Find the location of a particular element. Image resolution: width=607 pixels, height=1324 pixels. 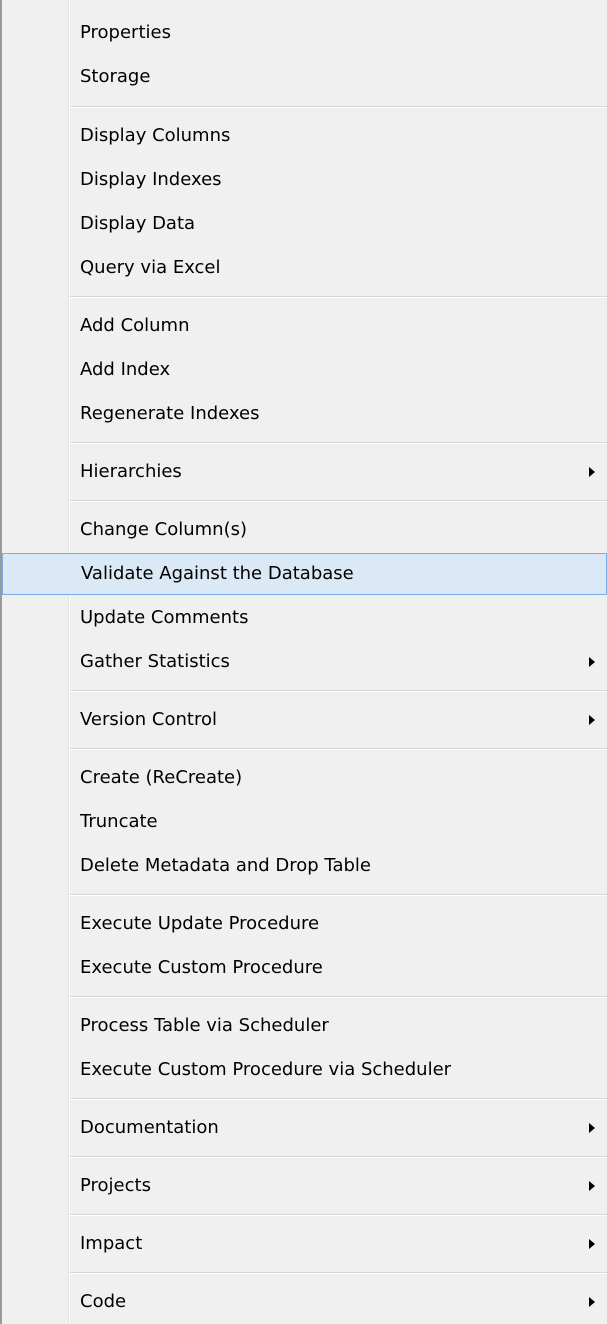

menu-item-label: Storage is located at coordinates (115, 76).